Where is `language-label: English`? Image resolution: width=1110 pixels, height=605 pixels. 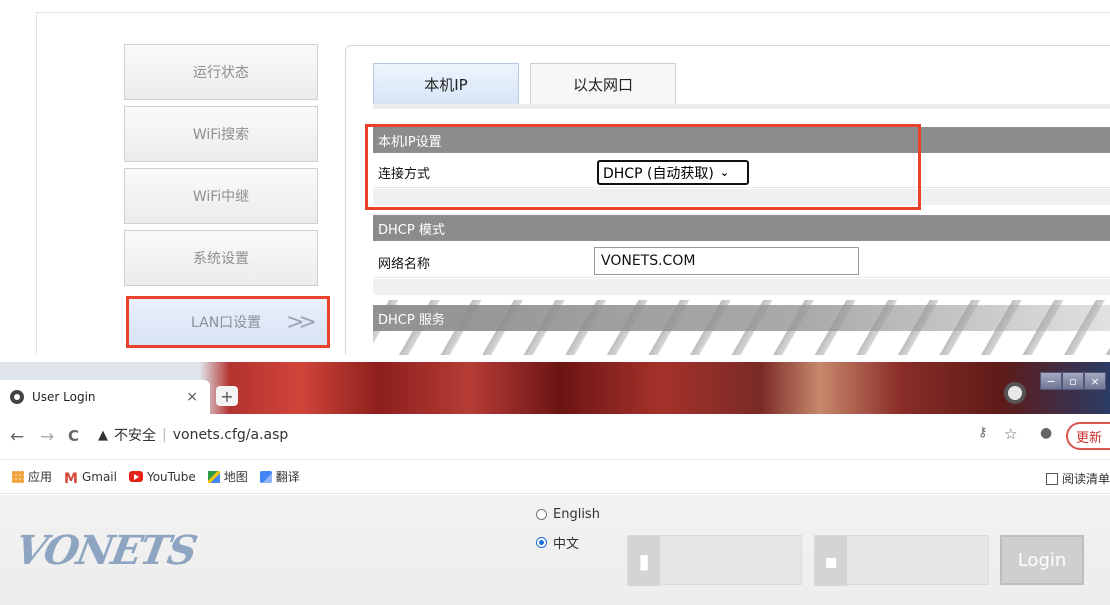 language-label: English is located at coordinates (576, 514).